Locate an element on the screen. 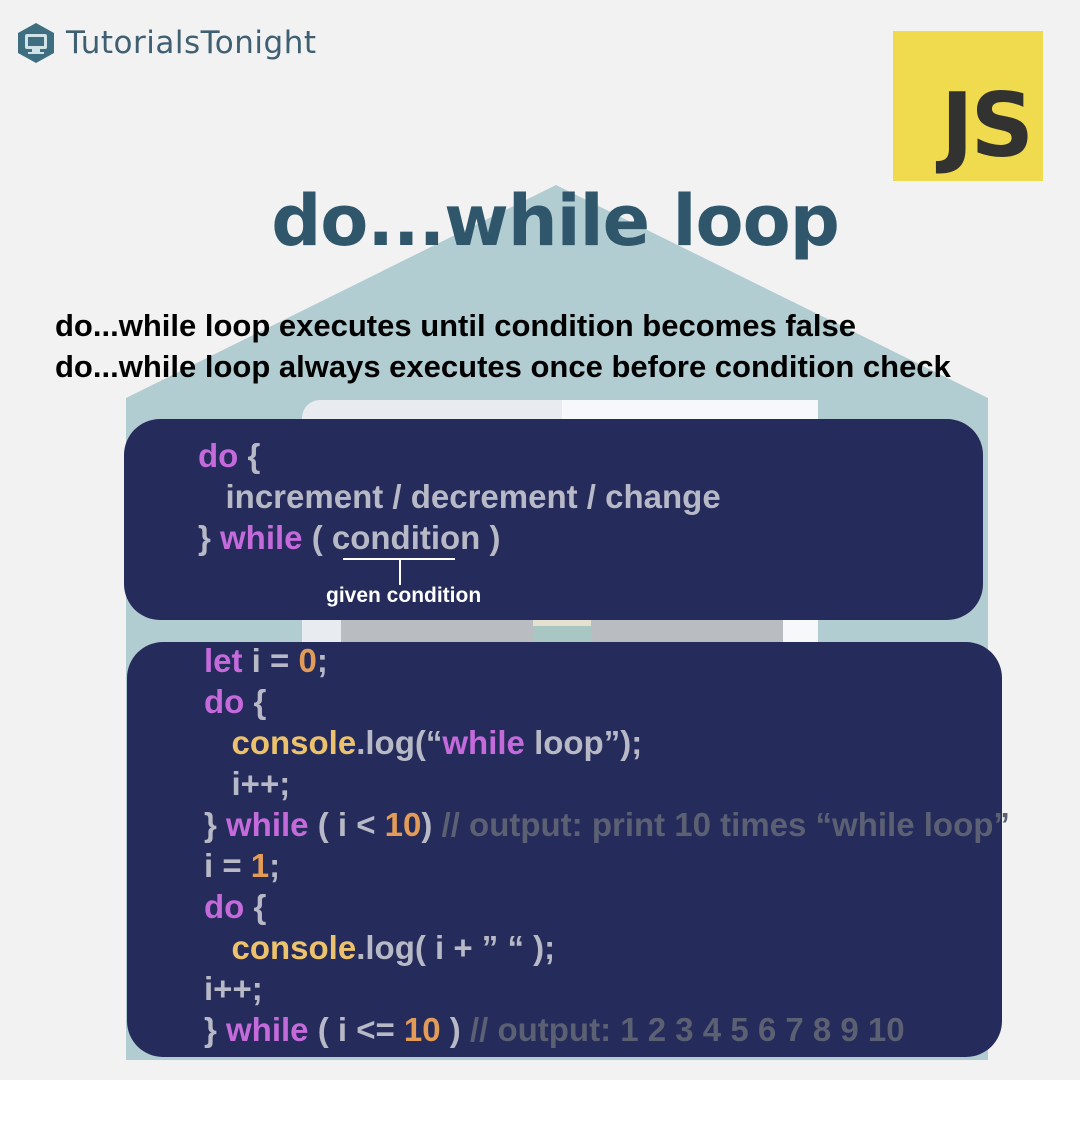  syntax-text: ) is located at coordinates (490, 537).